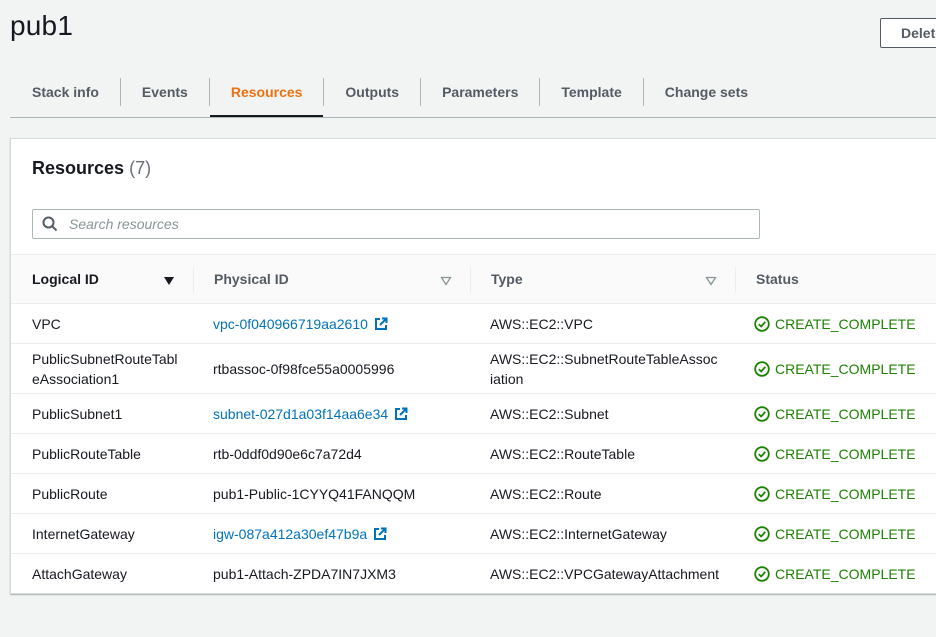 This screenshot has height=637, width=936. Describe the element at coordinates (304, 574) in the screenshot. I see `physical-id-cell: pub1-Attach-ZPDA7IN7JXM3` at that location.